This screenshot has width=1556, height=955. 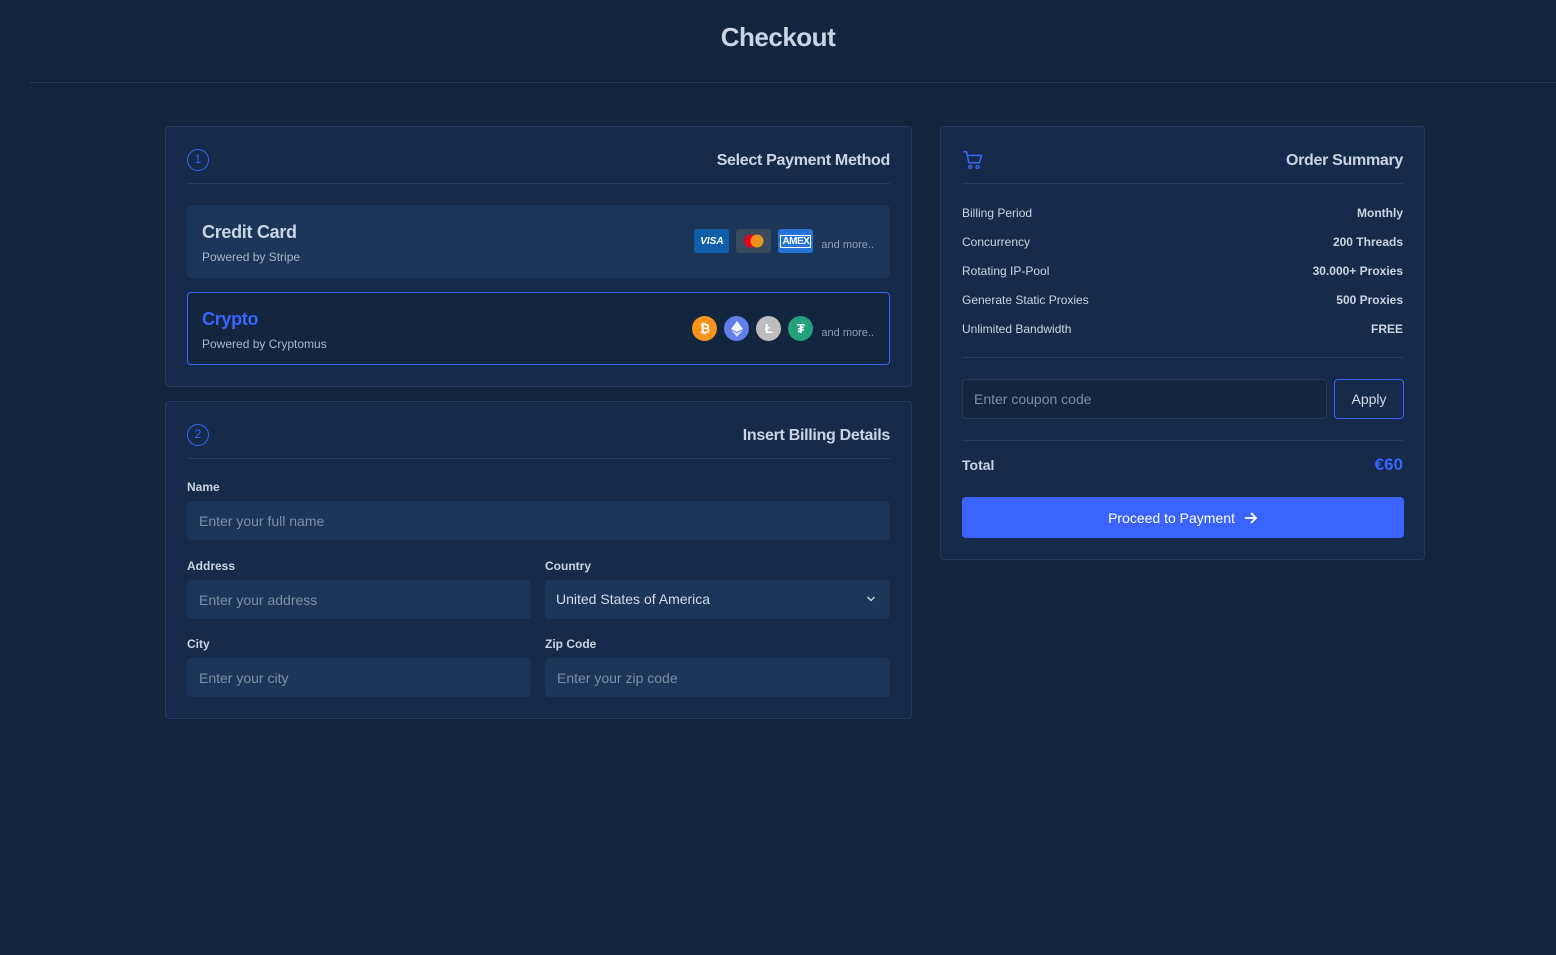 What do you see at coordinates (251, 257) in the screenshot?
I see `credit-card-subtitle: Powered by Stripe` at bounding box center [251, 257].